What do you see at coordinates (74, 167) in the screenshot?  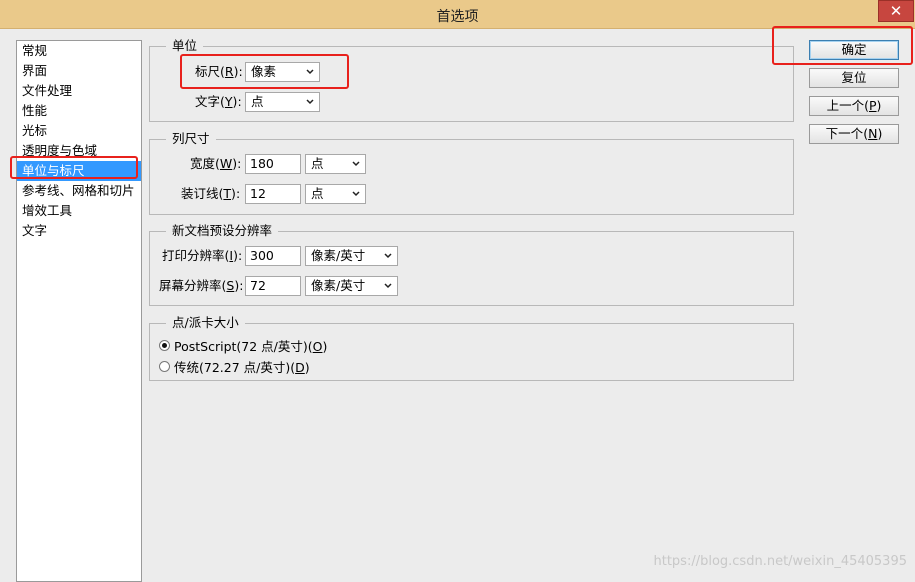 I see `highlight-box-sidebar` at bounding box center [74, 167].